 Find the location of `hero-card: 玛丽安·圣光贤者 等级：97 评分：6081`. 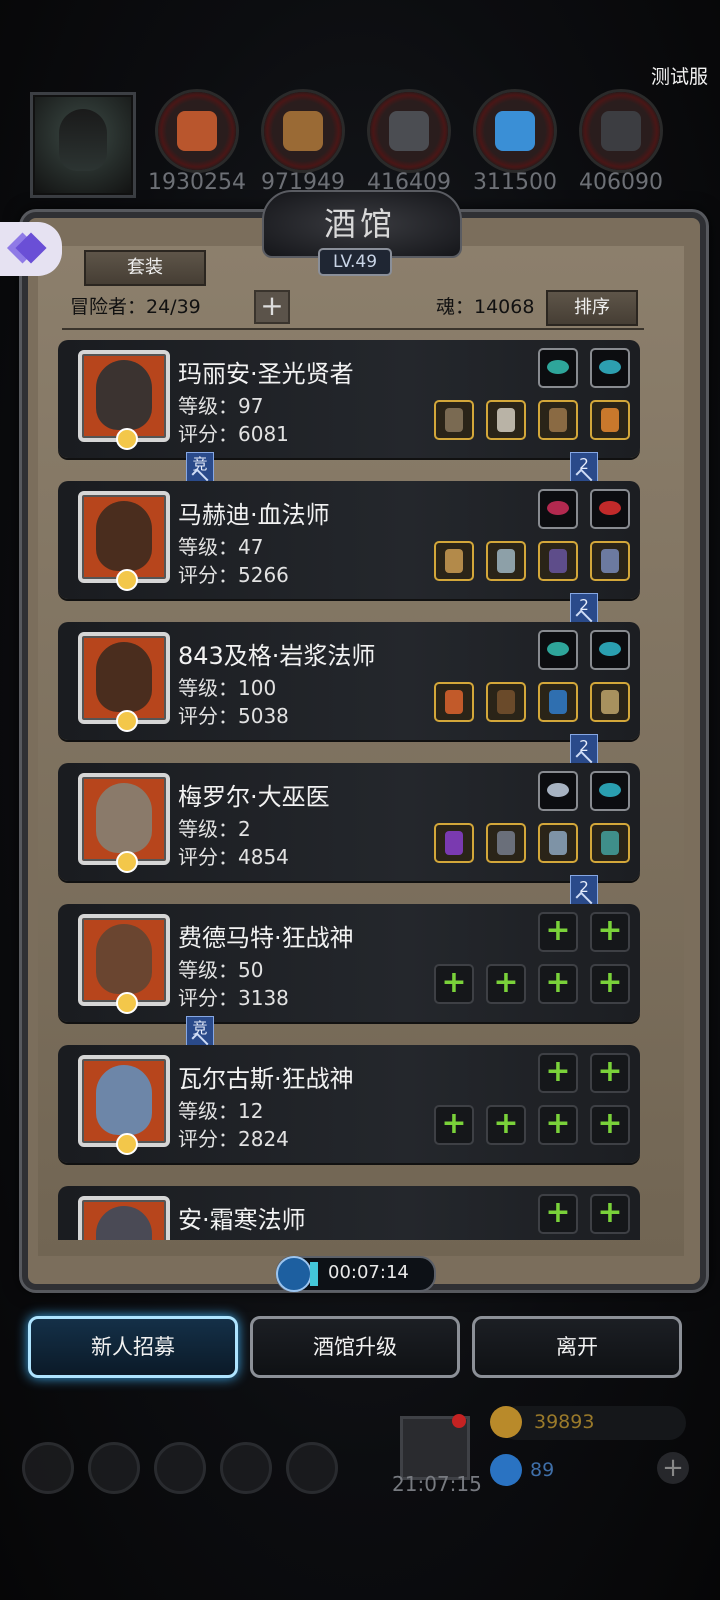

hero-card: 玛丽安·圣光贤者 等级：97 评分：6081 is located at coordinates (349, 399).